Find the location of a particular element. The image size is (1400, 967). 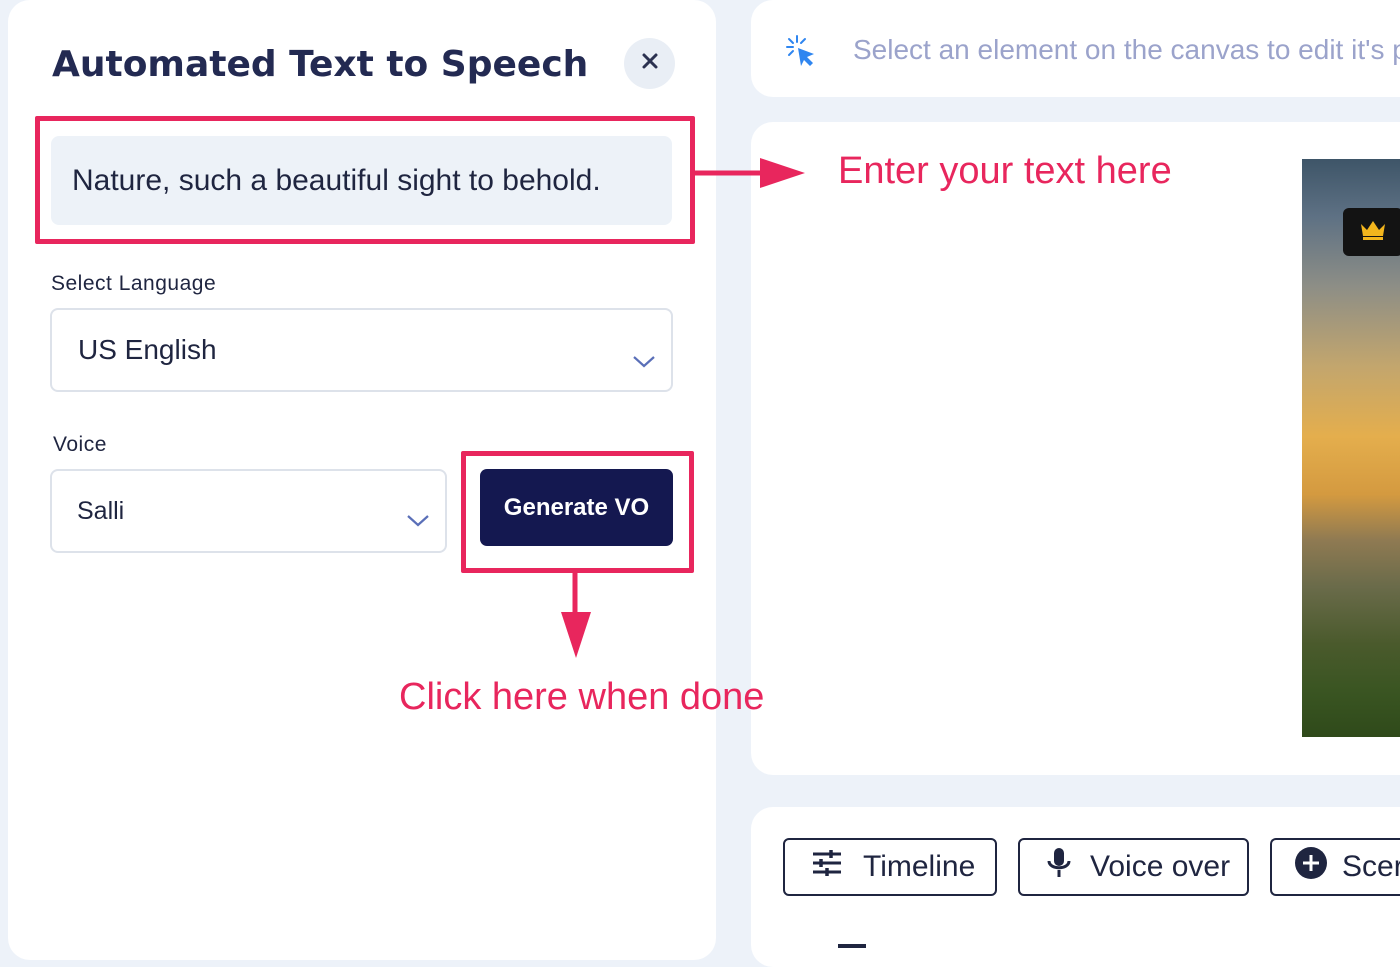

right-arrow is located at coordinates (750, 173).